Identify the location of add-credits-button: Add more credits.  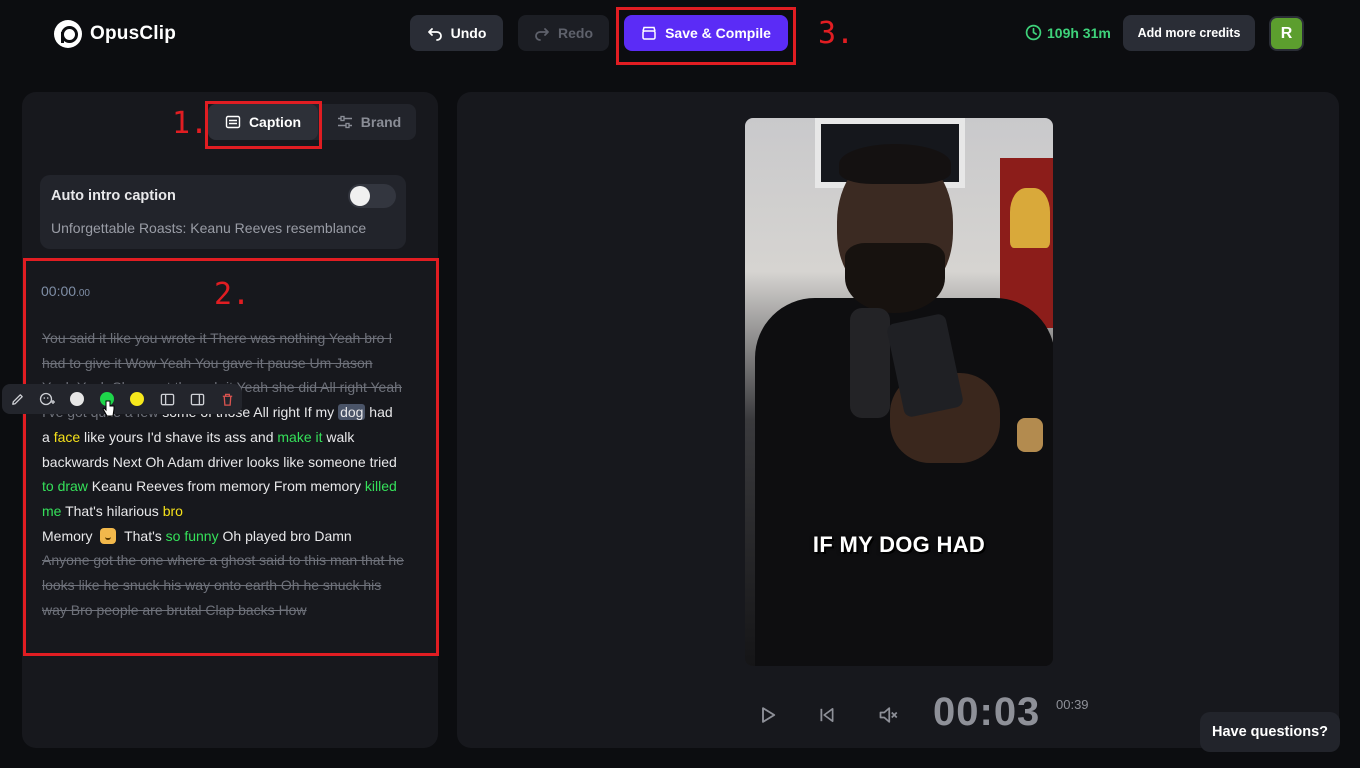
(1189, 33).